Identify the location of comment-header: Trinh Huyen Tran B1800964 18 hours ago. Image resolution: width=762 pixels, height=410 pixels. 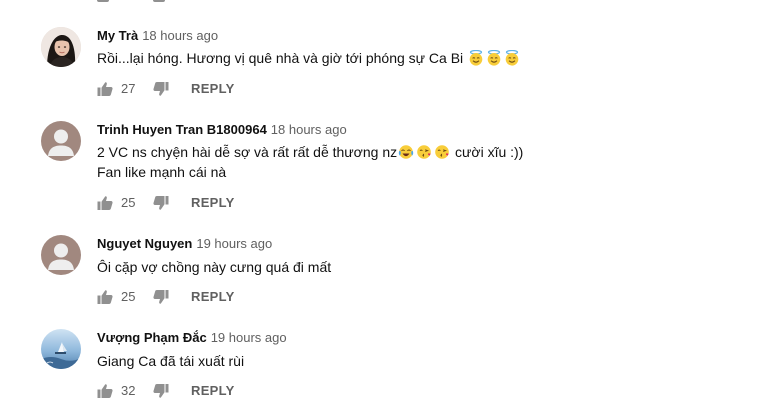
(222, 130).